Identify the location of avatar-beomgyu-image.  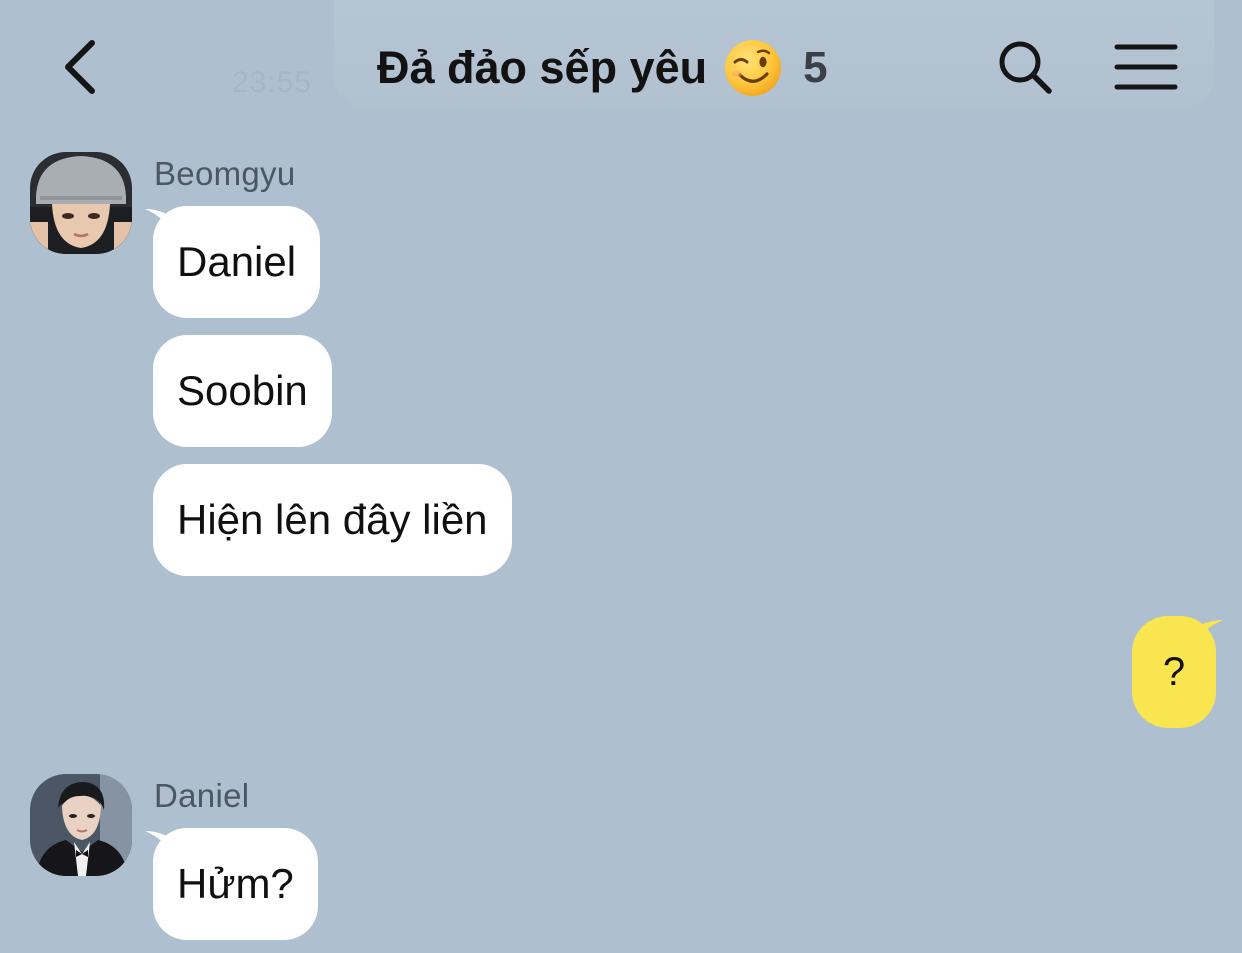
(81, 203).